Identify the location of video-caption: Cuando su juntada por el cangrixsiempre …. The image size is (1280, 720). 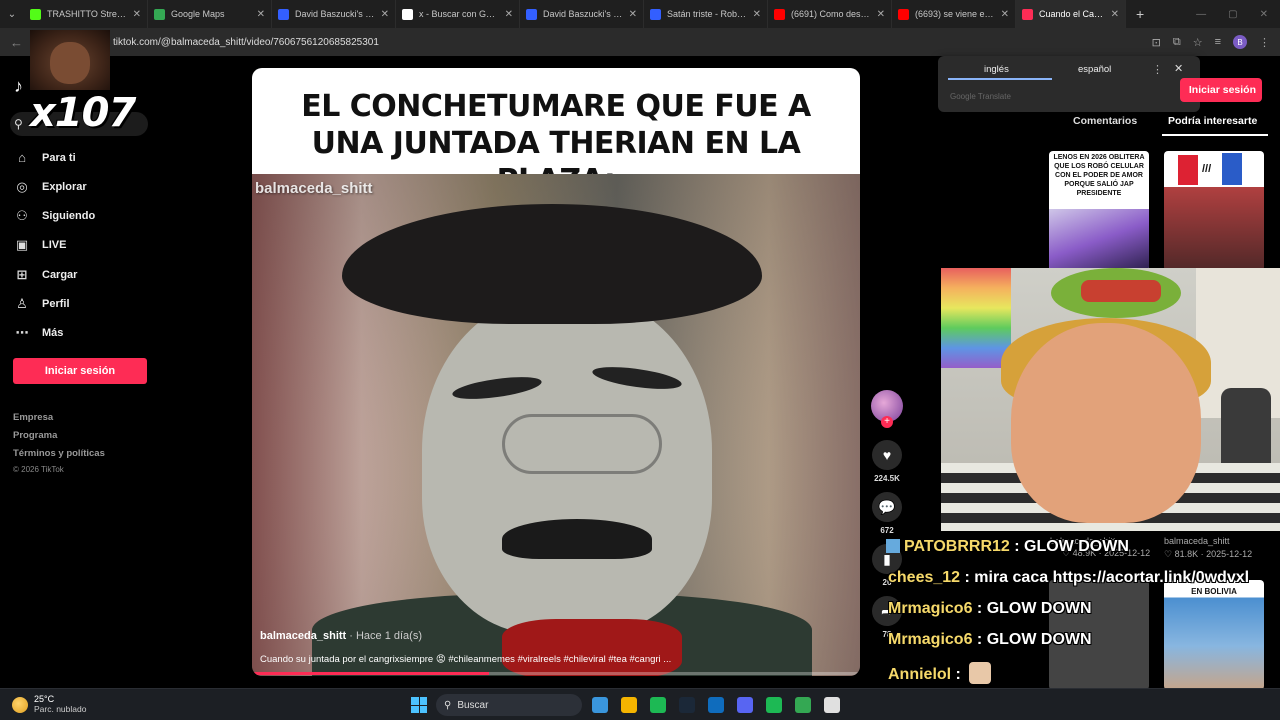
(466, 659).